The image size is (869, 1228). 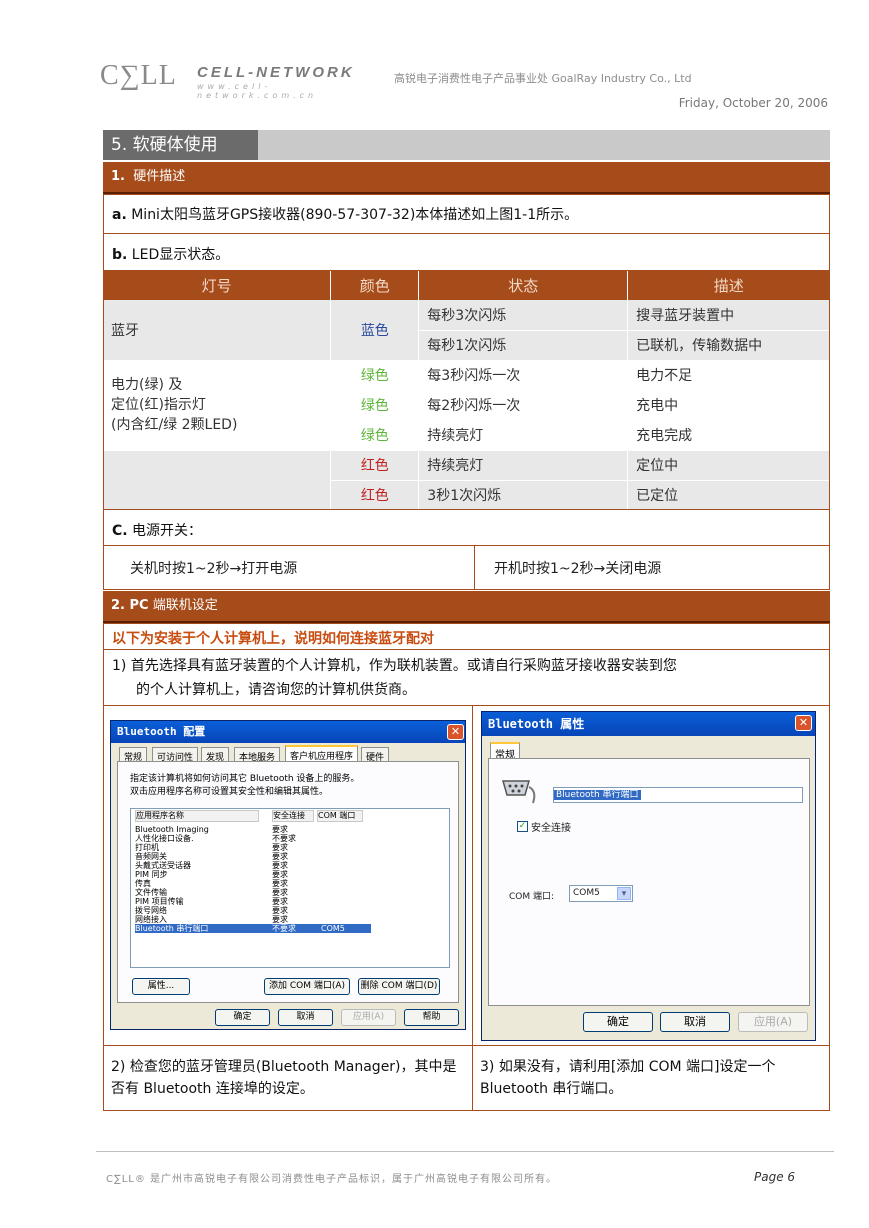 I want to click on power-off-instruction: 开机时按1~2秒→关闭电源, so click(x=578, y=569).